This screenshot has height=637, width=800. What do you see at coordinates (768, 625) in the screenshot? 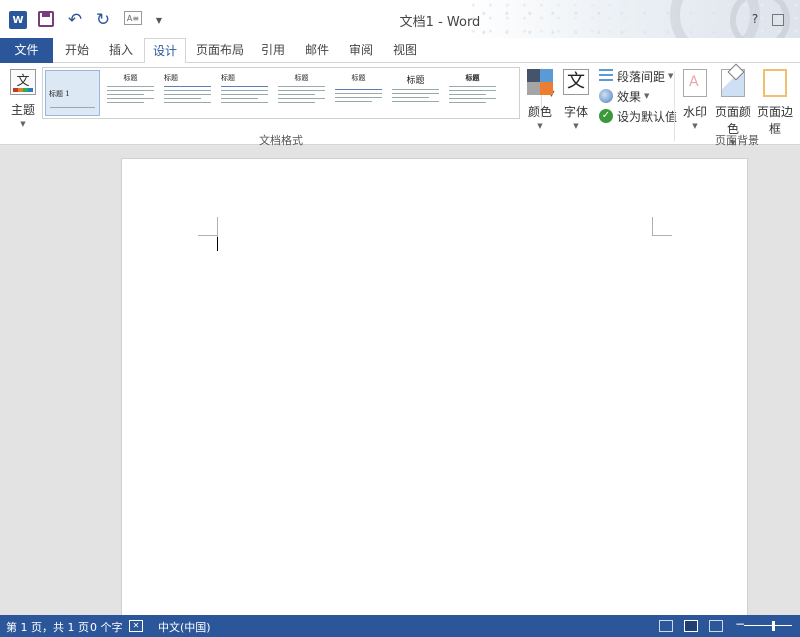
I see `zoom-slider` at bounding box center [768, 625].